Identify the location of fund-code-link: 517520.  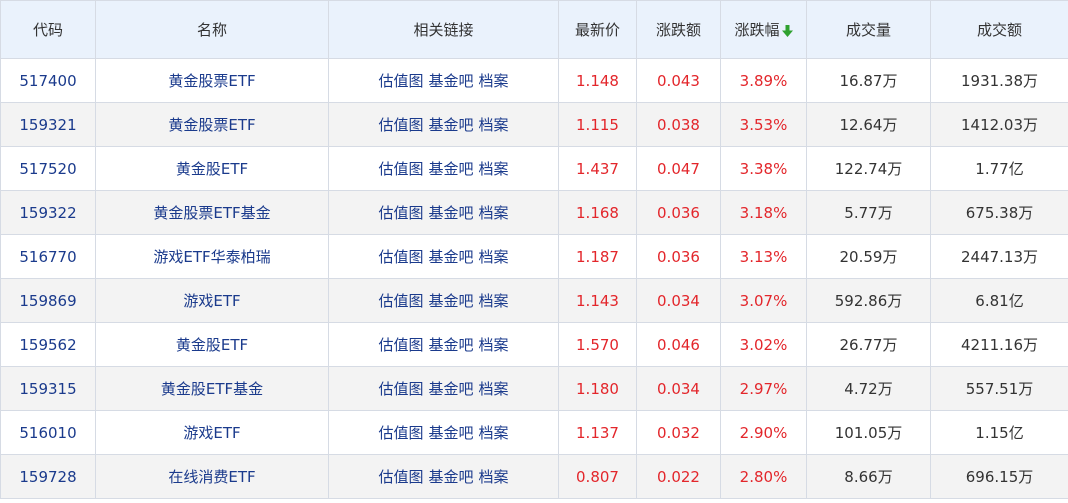
(48, 168).